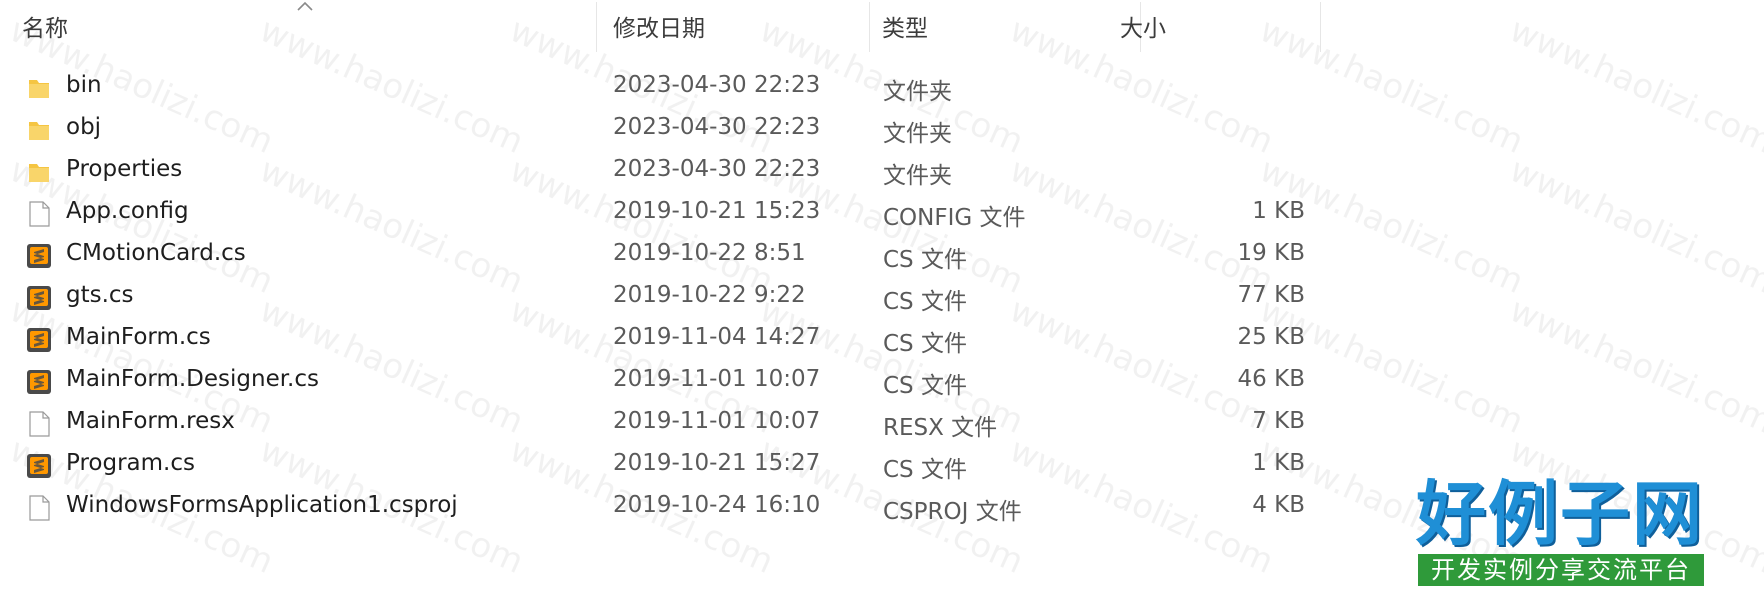  What do you see at coordinates (709, 253) in the screenshot?
I see `file-modified-date: 2019-10-22 8:51` at bounding box center [709, 253].